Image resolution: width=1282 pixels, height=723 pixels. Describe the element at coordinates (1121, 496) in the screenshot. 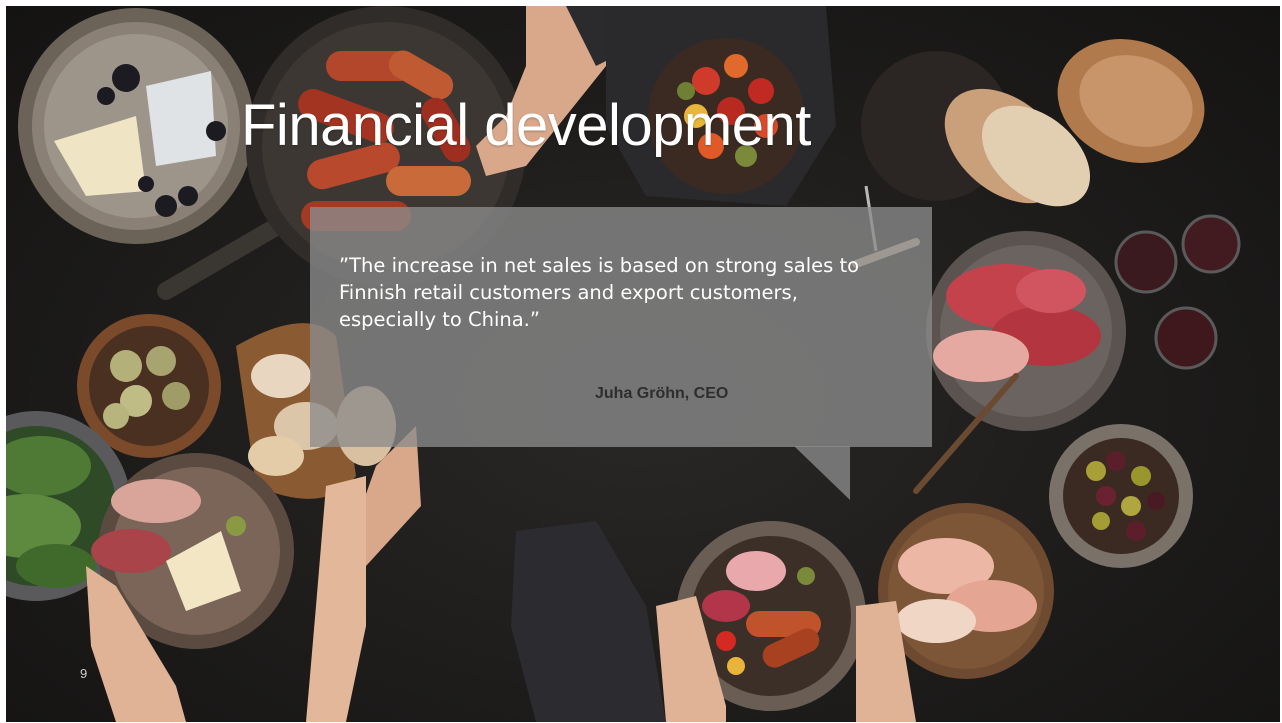

I see `olive-bowl` at that location.